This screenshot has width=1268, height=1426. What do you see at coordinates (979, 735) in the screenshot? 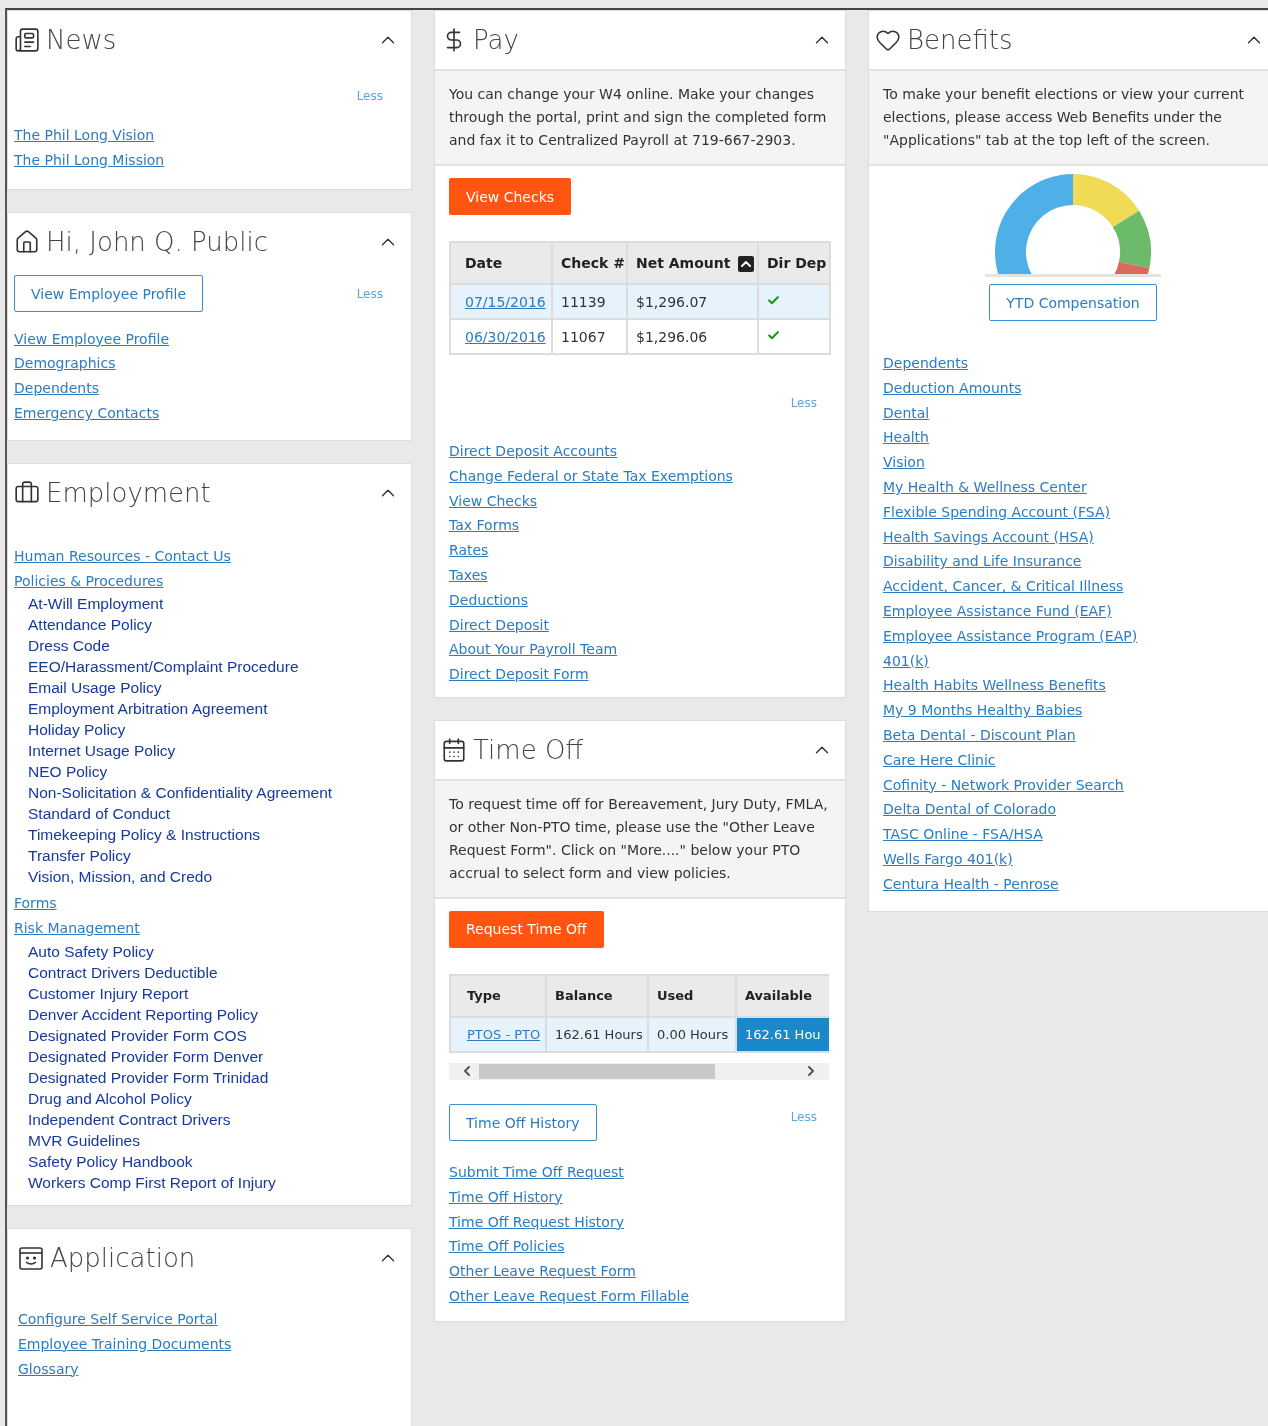
I see `link: Beta Dental - Discount Plan` at bounding box center [979, 735].